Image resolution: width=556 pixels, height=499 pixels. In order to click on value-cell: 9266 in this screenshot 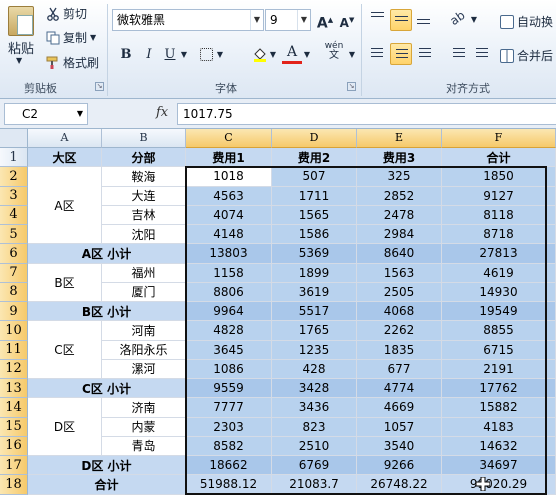, I will do `click(399, 466)`.